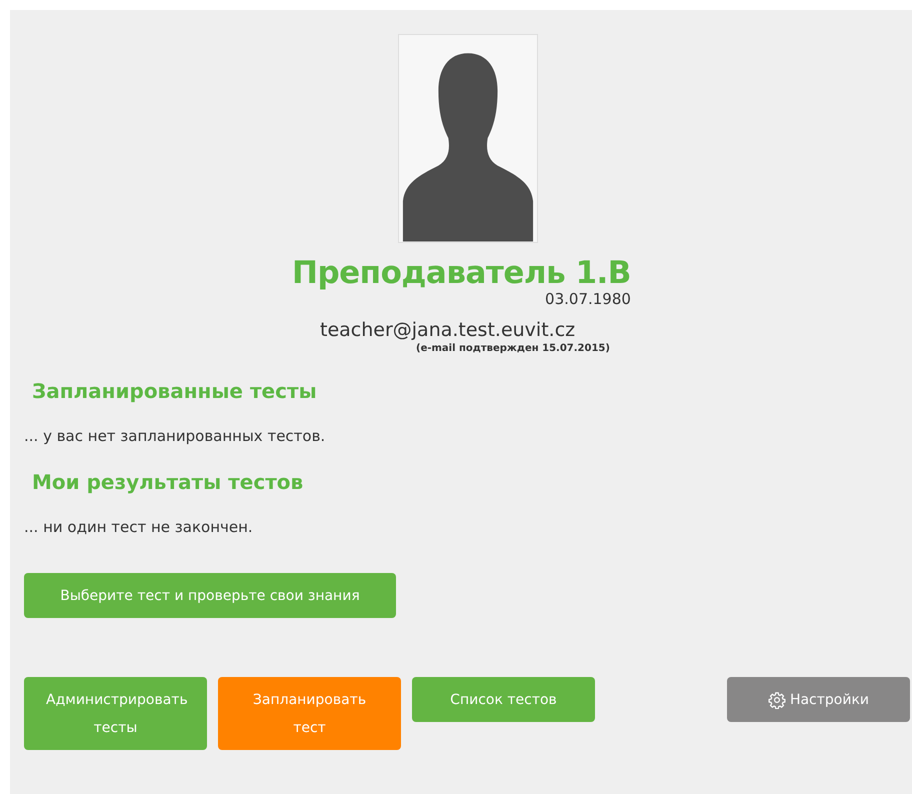  I want to click on empty-message: ... ни один тест не закончен., so click(139, 527).